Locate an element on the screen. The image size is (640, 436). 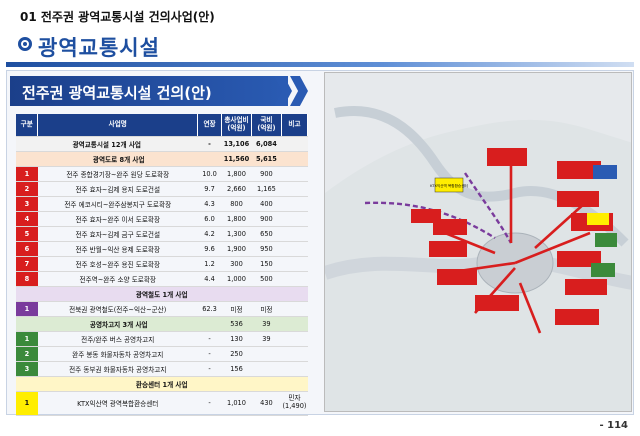
row-number: 3 is located at coordinates (27, 204).